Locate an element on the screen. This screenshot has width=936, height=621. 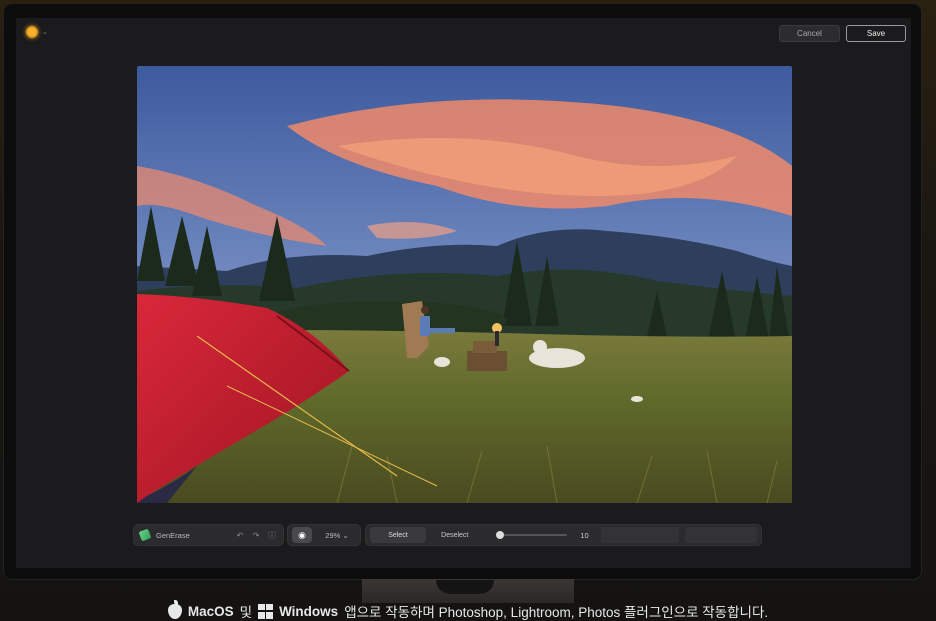
tool-panel: GenErase ↶ ↷ ⓘ is located at coordinates (208, 535).